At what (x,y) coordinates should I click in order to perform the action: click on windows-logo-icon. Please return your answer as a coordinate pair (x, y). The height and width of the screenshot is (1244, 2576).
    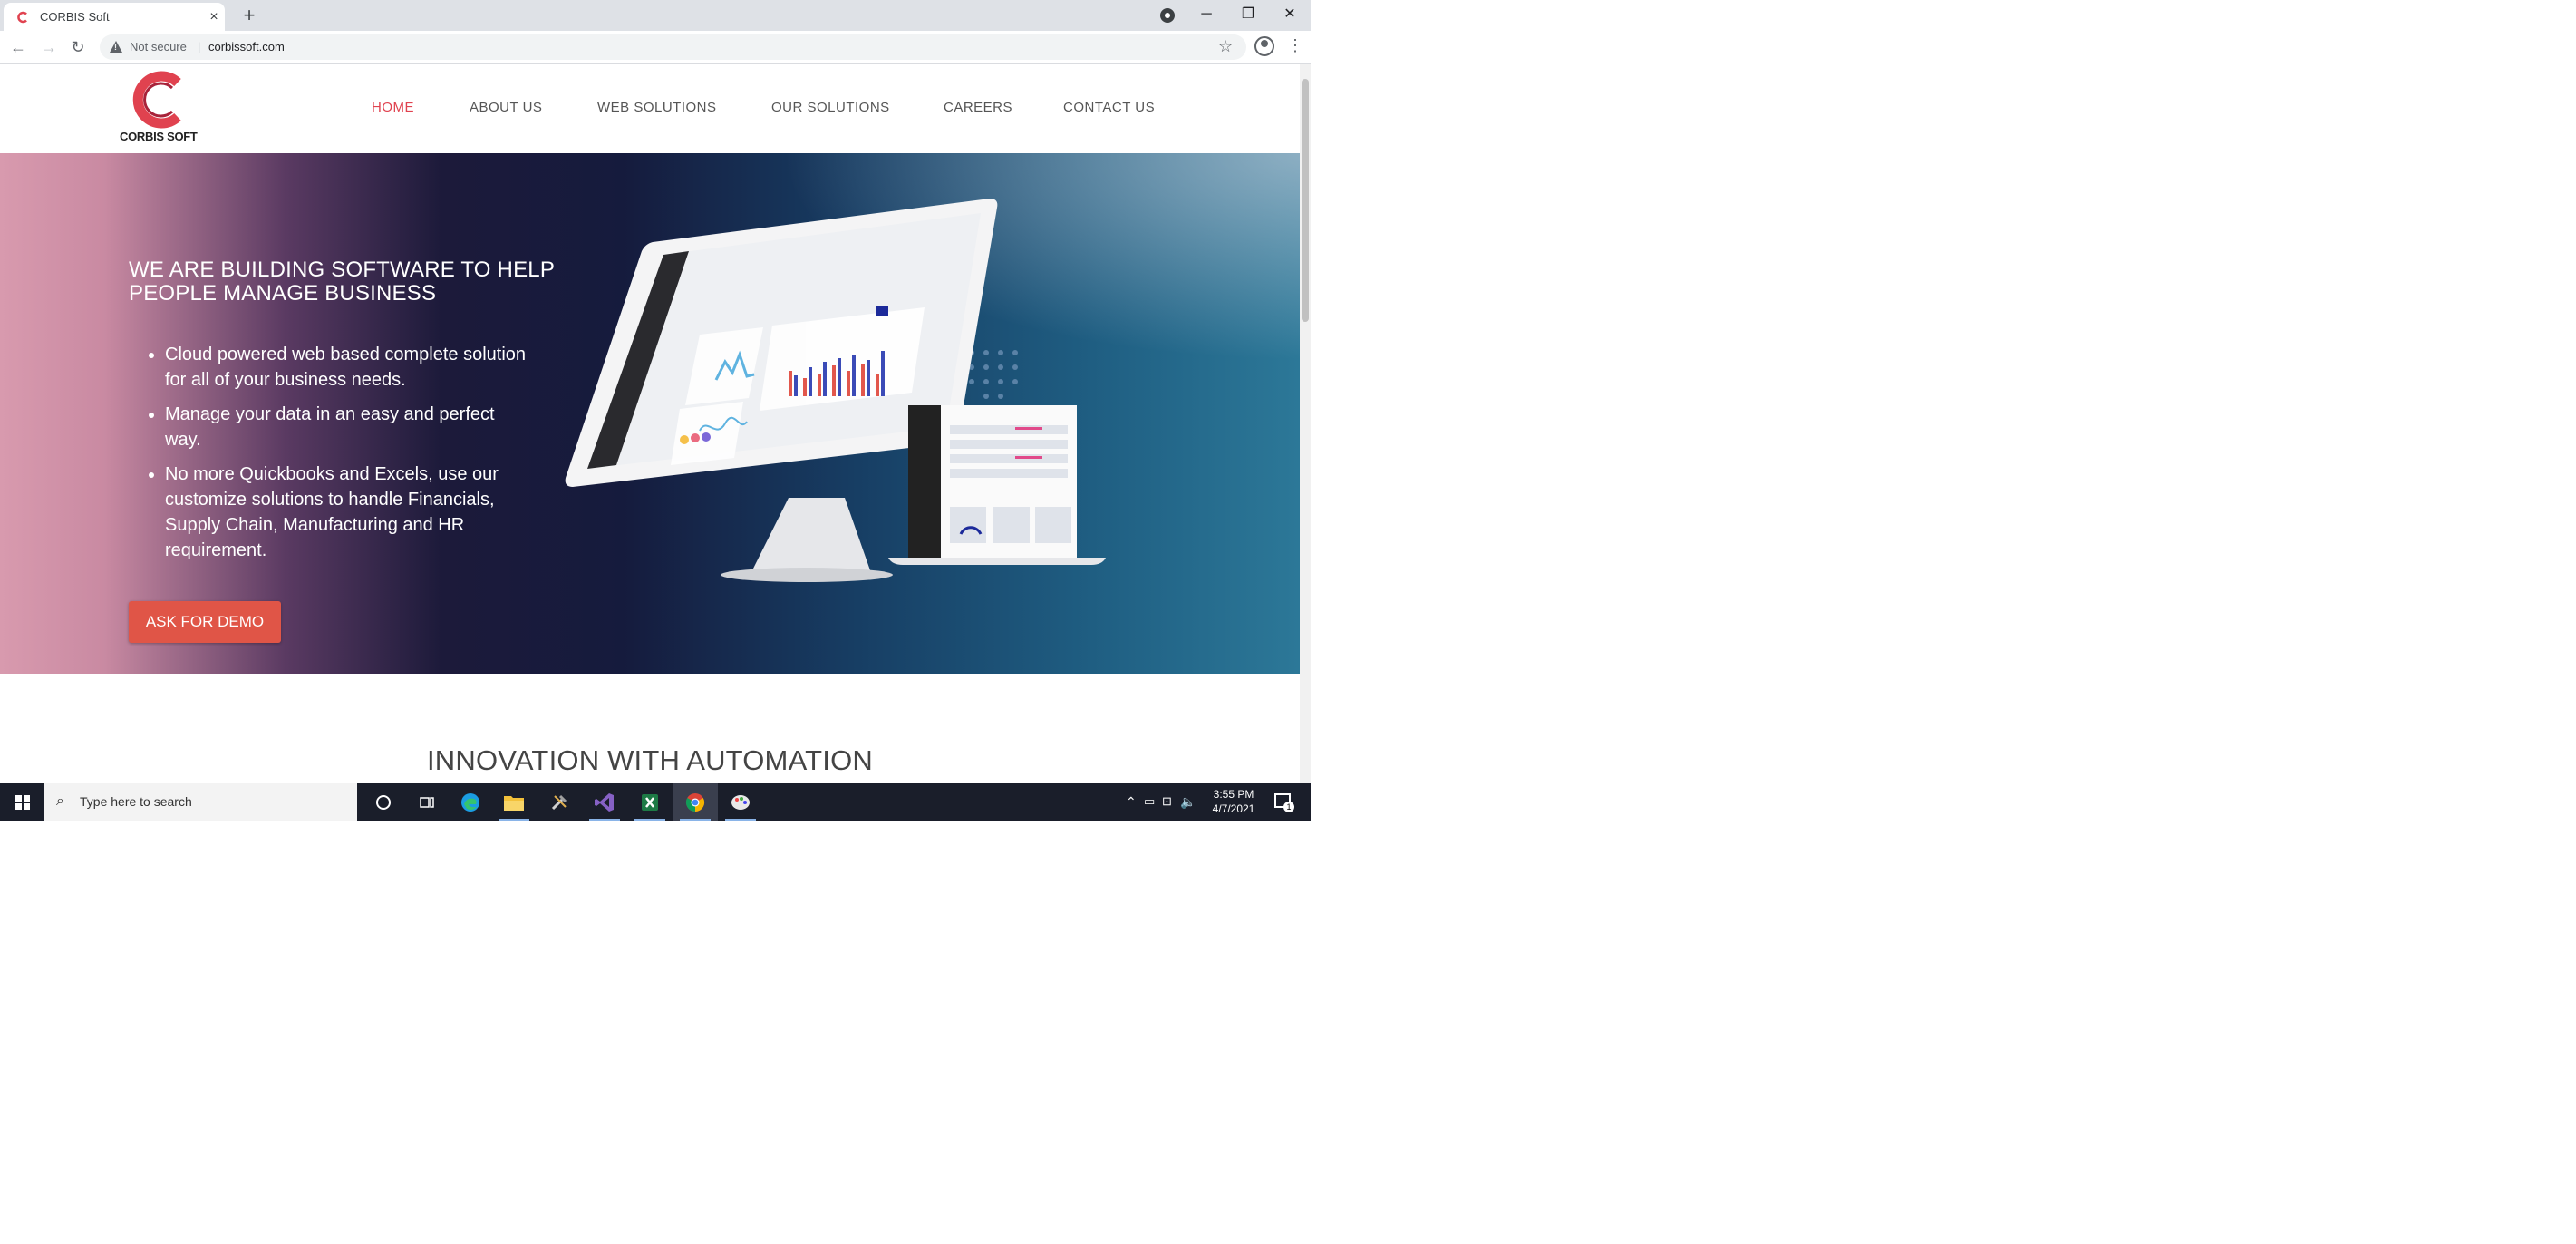
    Looking at the image, I should click on (22, 803).